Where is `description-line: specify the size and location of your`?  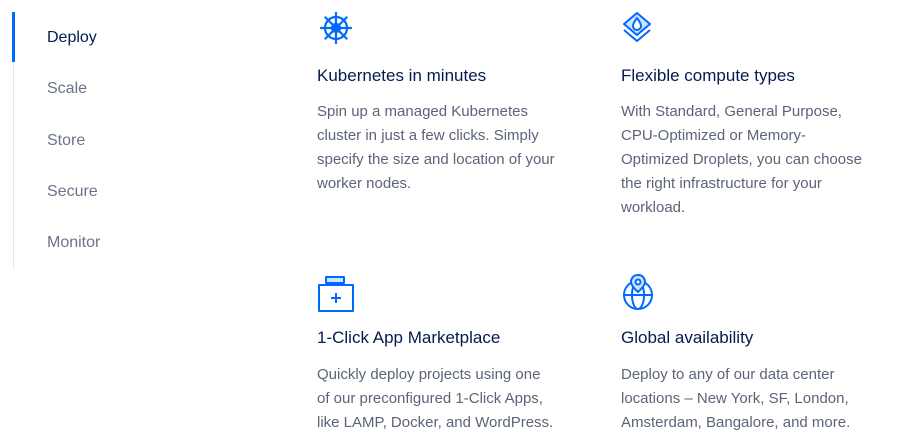
description-line: specify the size and location of your is located at coordinates (436, 159).